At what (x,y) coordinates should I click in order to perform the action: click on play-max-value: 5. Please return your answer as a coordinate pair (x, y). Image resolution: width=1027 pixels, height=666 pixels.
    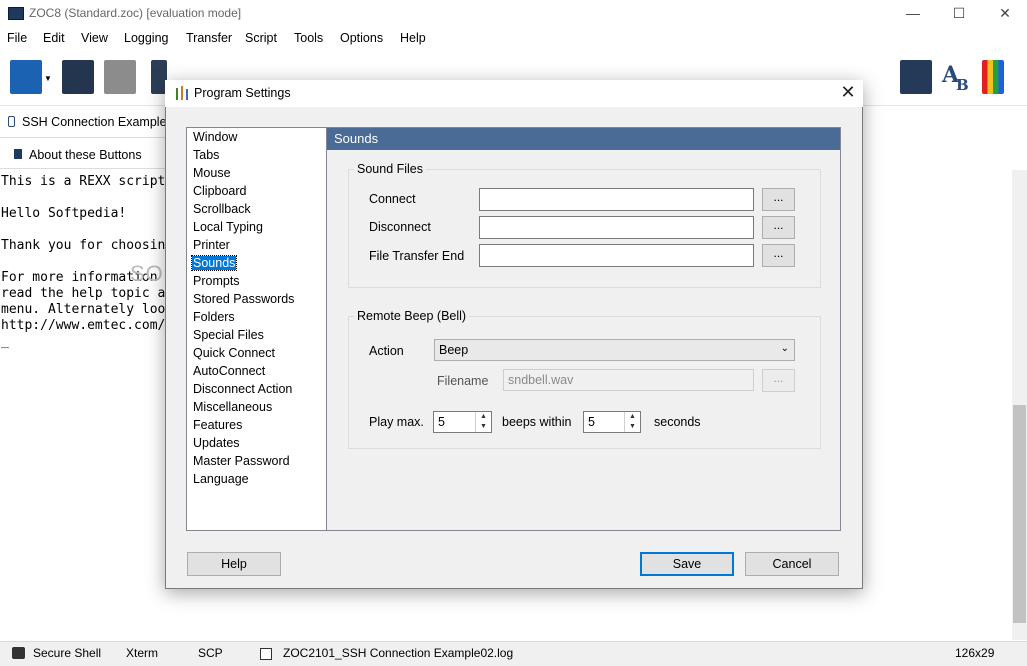
    Looking at the image, I should click on (441, 422).